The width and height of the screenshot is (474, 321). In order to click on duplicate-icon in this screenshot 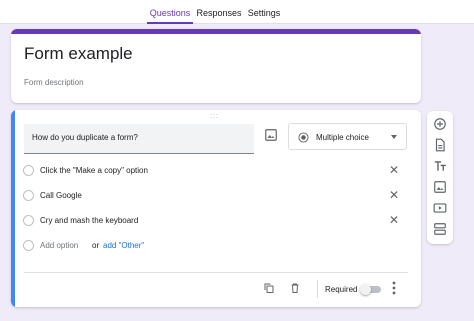, I will do `click(269, 288)`.